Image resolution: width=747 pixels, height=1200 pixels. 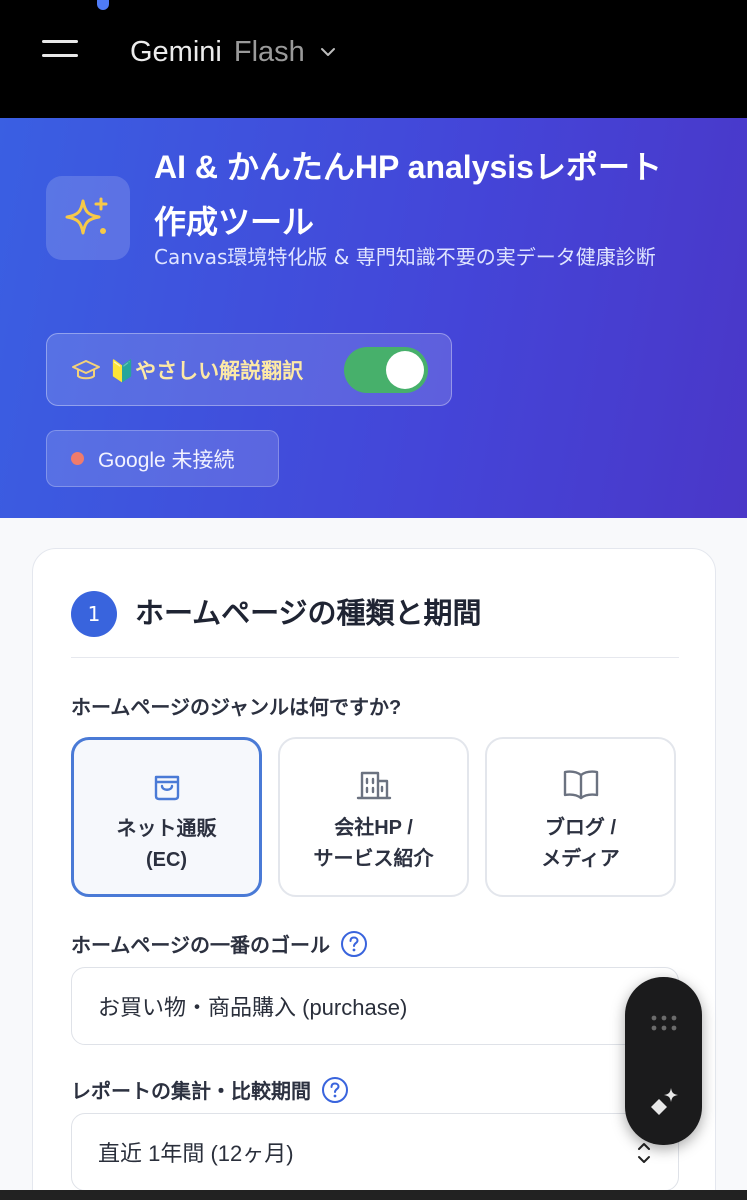 I want to click on app-top-bar: Gemini Flash, so click(x=373, y=59).